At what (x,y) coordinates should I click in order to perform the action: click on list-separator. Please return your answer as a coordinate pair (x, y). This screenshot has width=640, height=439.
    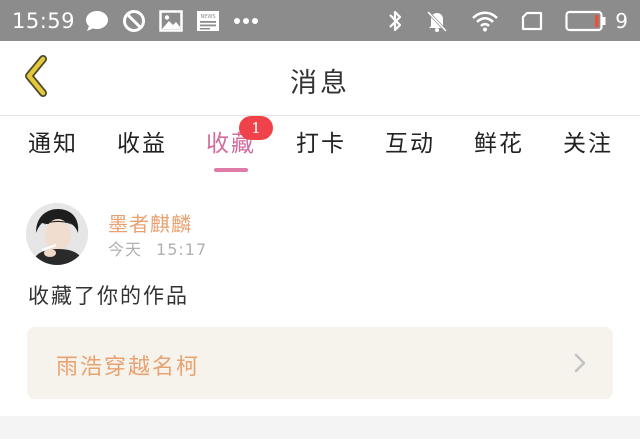
    Looking at the image, I should click on (320, 427).